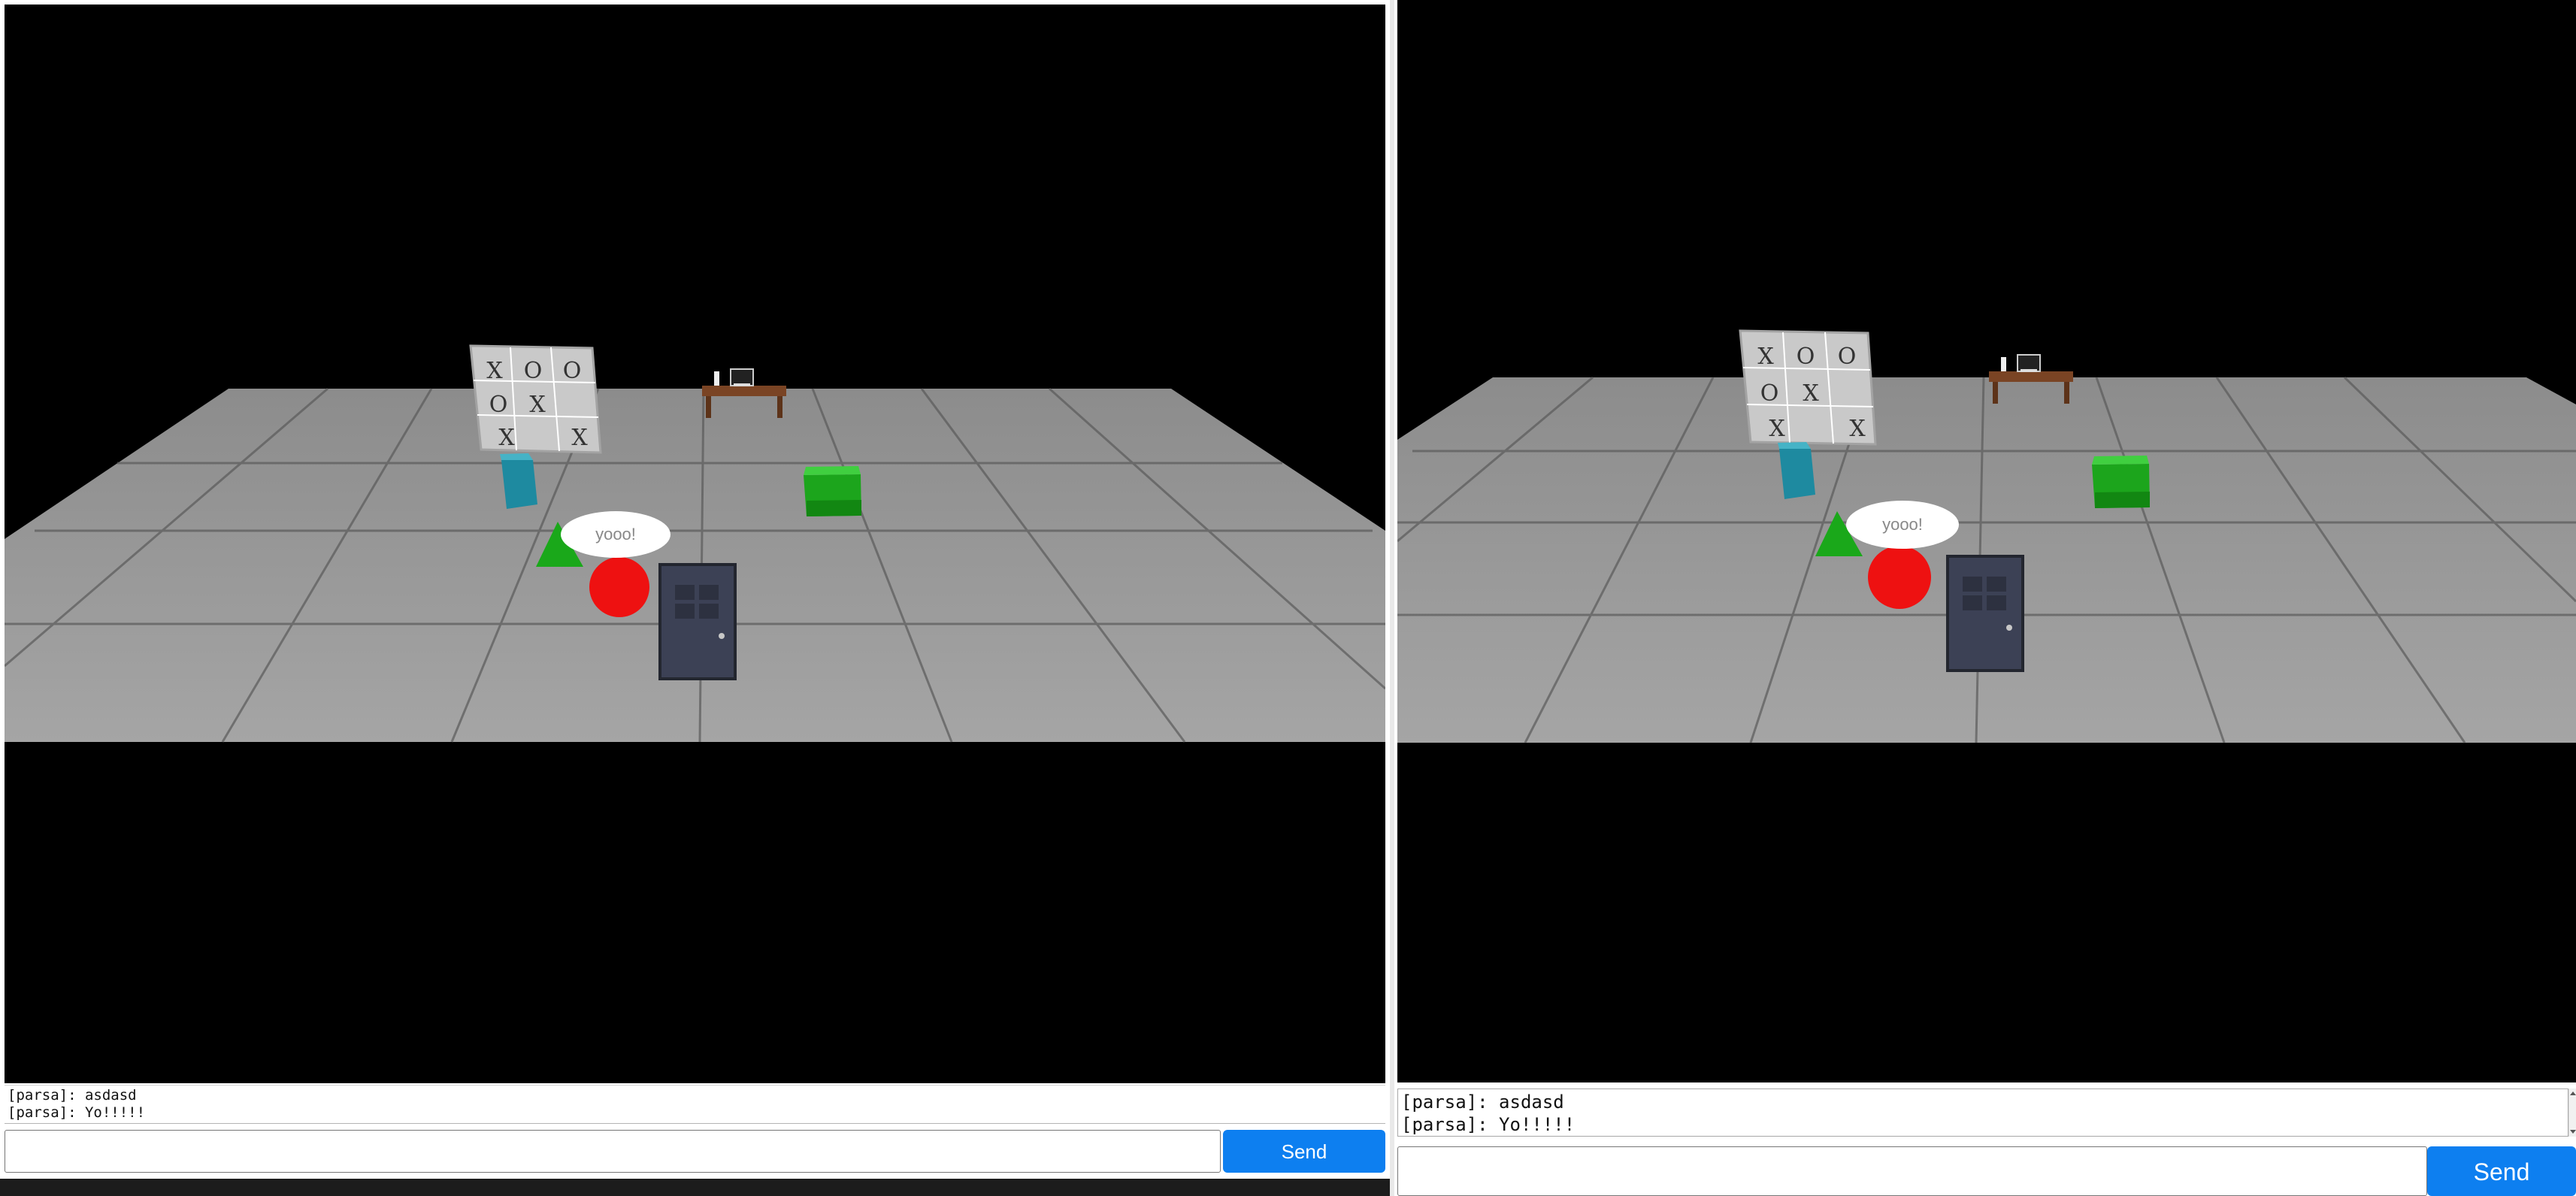  What do you see at coordinates (2573, 1132) in the screenshot?
I see `chevron-down-icon` at bounding box center [2573, 1132].